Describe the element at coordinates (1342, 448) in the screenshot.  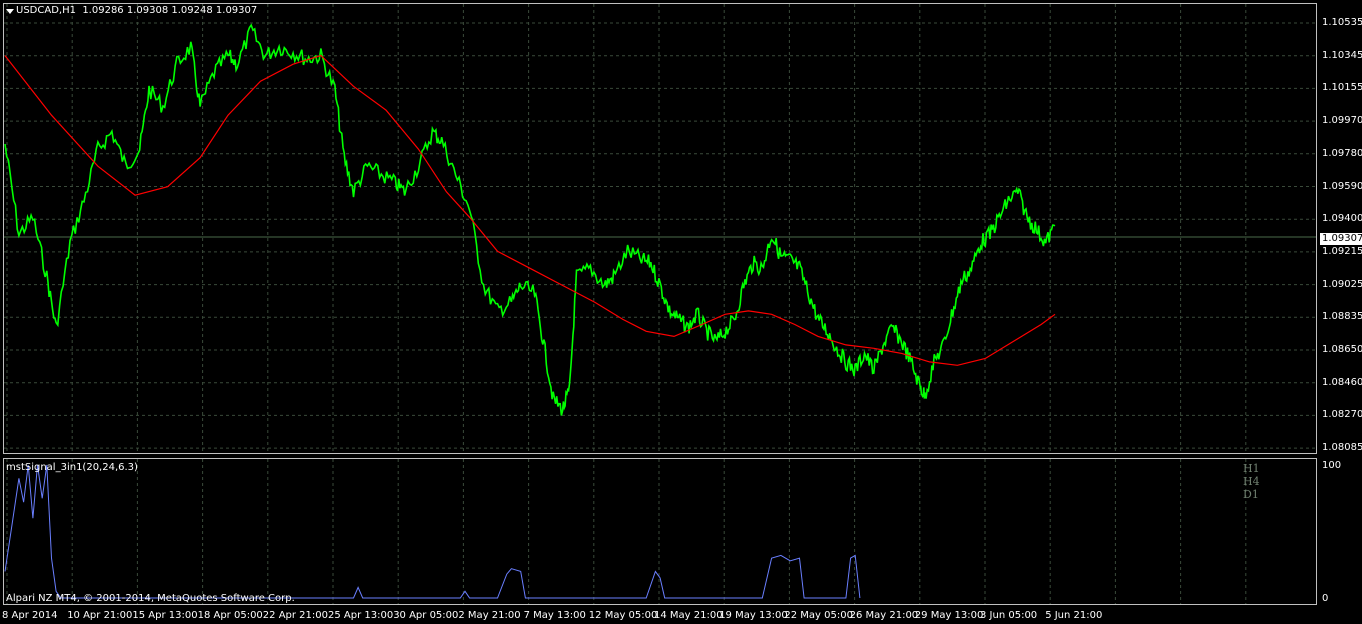
I see `price-axis-tick: 1.08085` at that location.